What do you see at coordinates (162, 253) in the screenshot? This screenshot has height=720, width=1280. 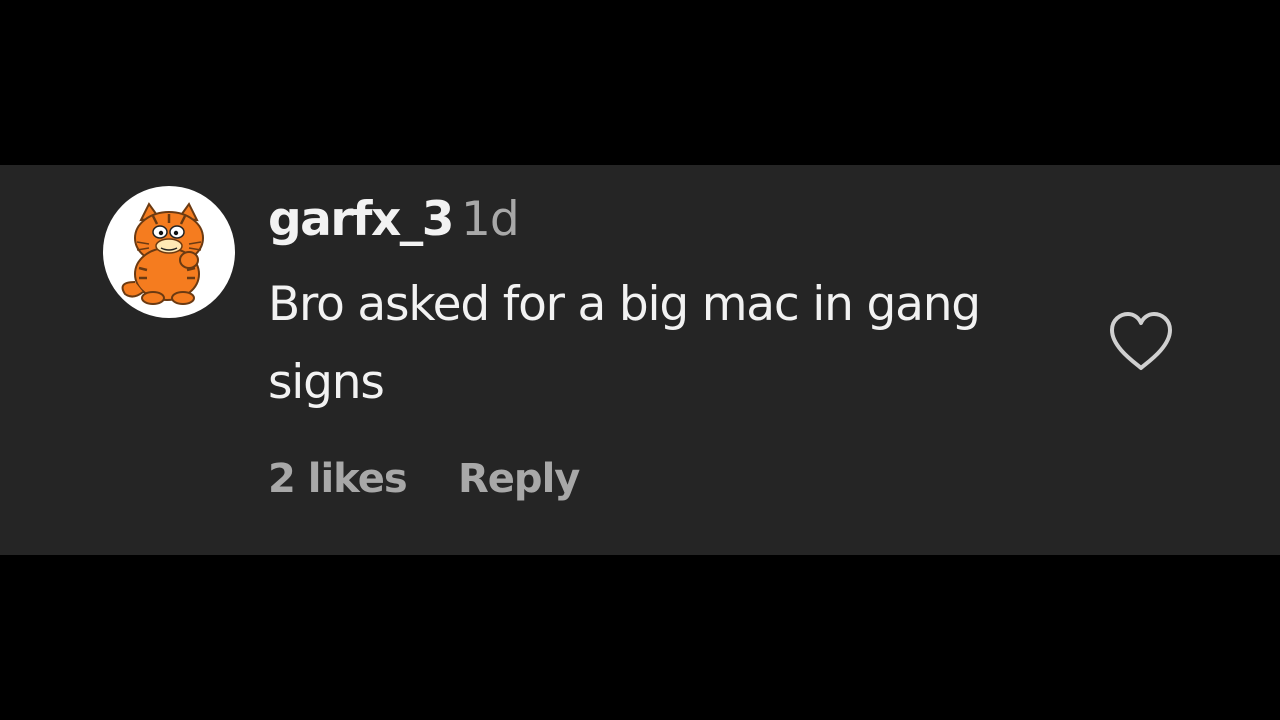 I see `garfield-cat-icon` at bounding box center [162, 253].